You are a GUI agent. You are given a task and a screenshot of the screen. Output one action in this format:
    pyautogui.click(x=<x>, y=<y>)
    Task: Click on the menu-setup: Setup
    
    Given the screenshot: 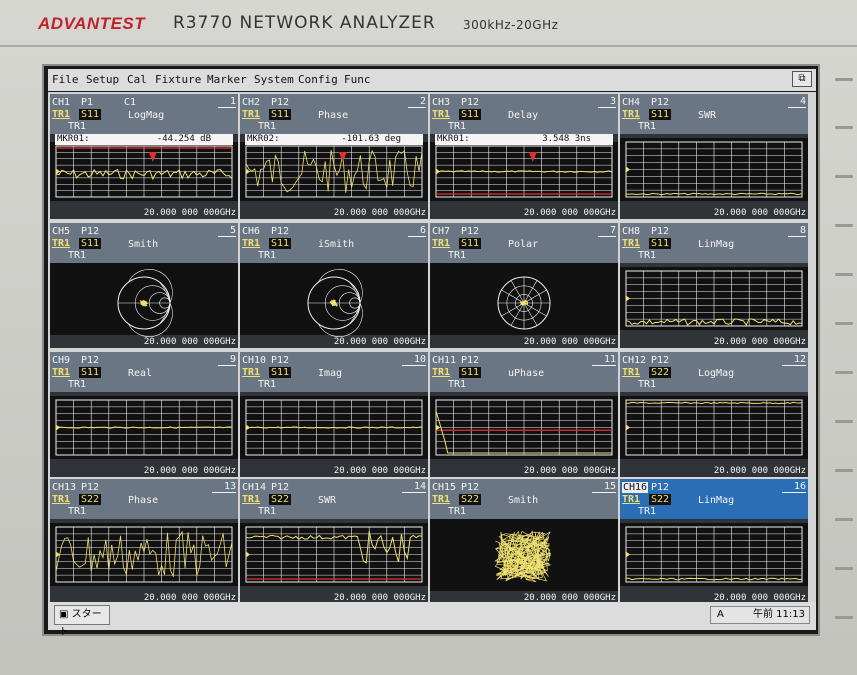 What is the action you would take?
    pyautogui.click(x=102, y=79)
    